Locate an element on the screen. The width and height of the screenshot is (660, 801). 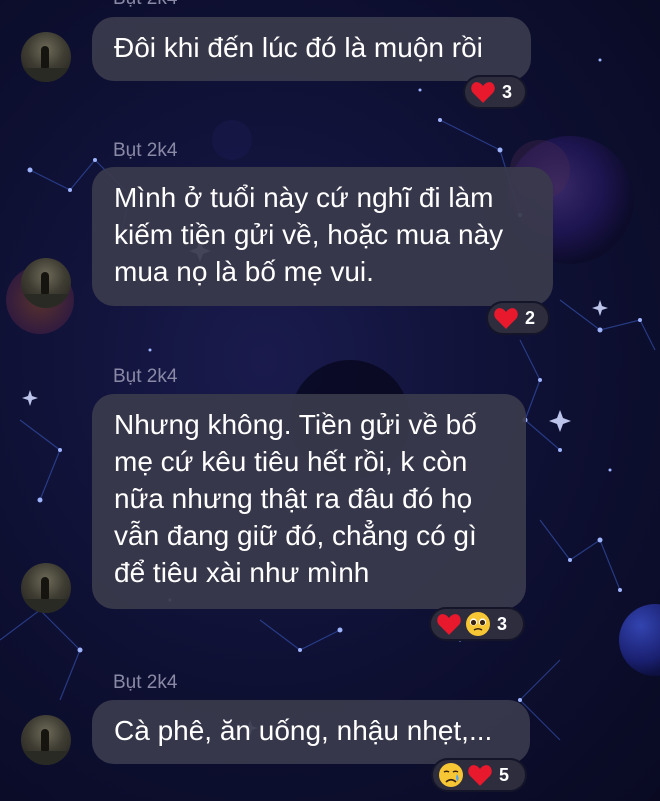
message-text: kiếm tiền gửi về, hoặc mua này is located at coordinates (309, 234).